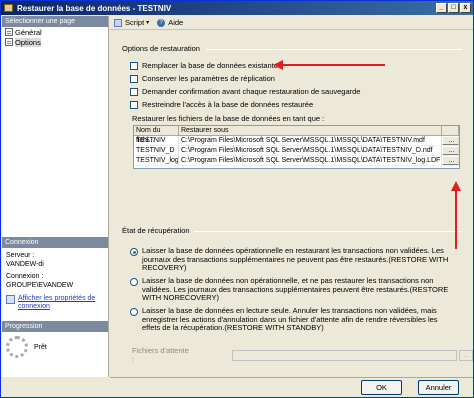 This screenshot has width=474, height=398. I want to click on keep-replication-checkbox: Conserver les paramètres de réplication, so click(202, 78).